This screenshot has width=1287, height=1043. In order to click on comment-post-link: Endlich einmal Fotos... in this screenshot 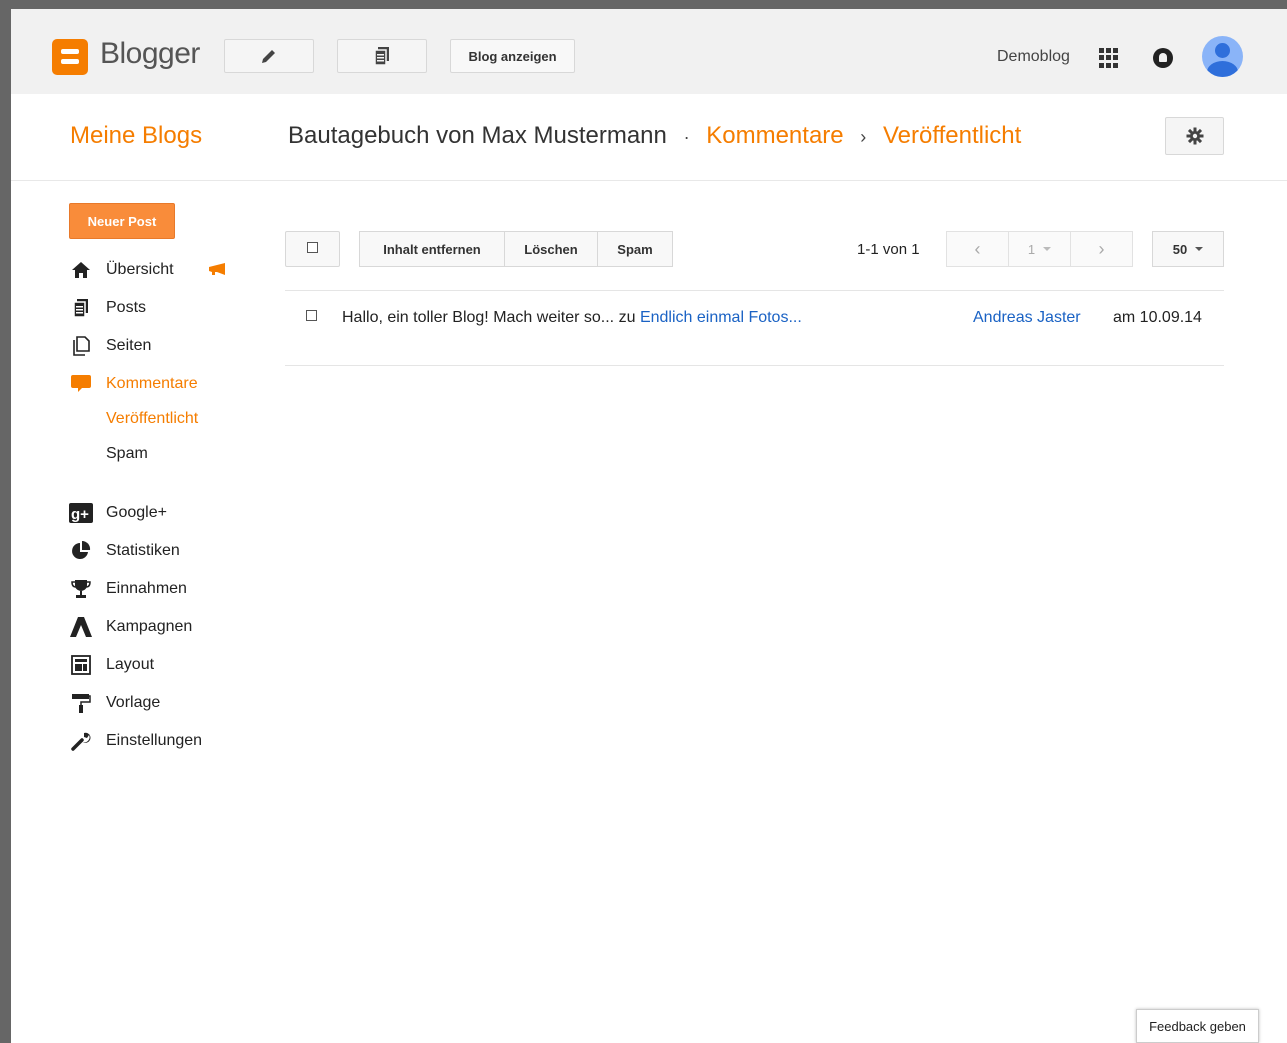, I will do `click(721, 317)`.